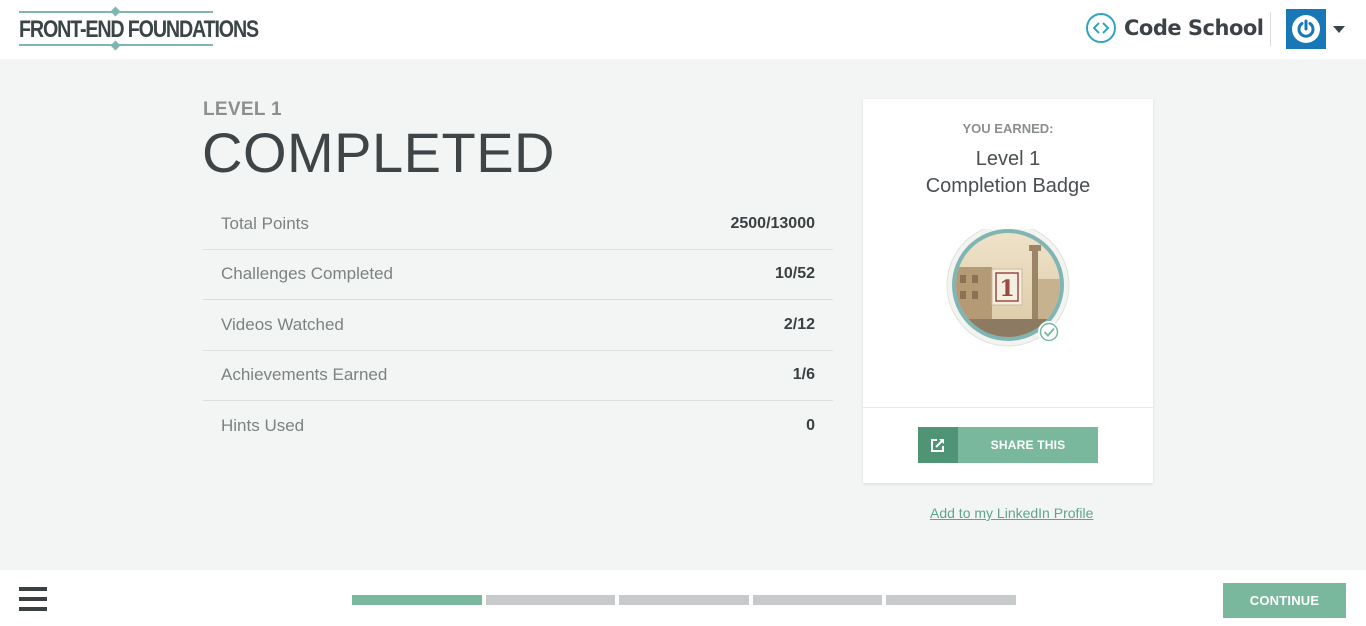 Image resolution: width=1366 pixels, height=626 pixels. Describe the element at coordinates (1008, 173) in the screenshot. I see `badge-title: Level 1 Completion Badge` at that location.